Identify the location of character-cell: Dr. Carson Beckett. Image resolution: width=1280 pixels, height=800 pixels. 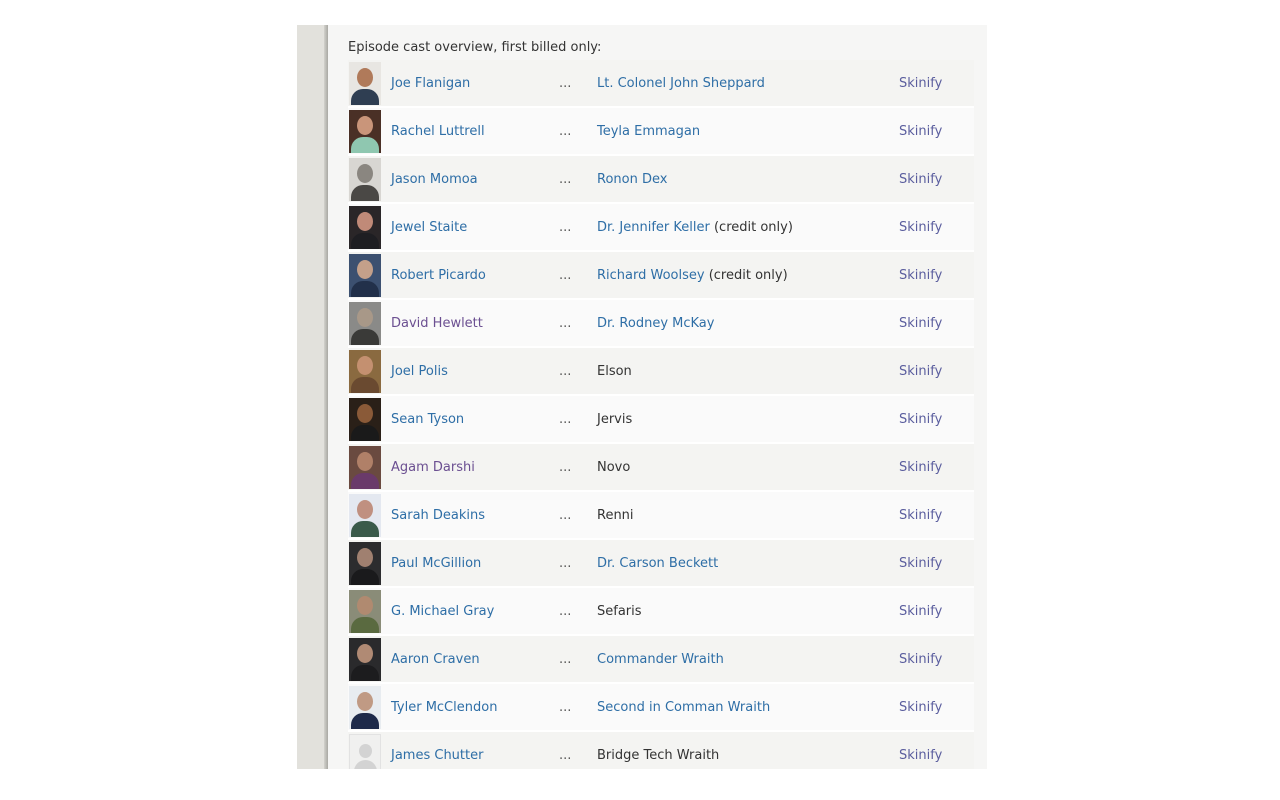
(657, 563).